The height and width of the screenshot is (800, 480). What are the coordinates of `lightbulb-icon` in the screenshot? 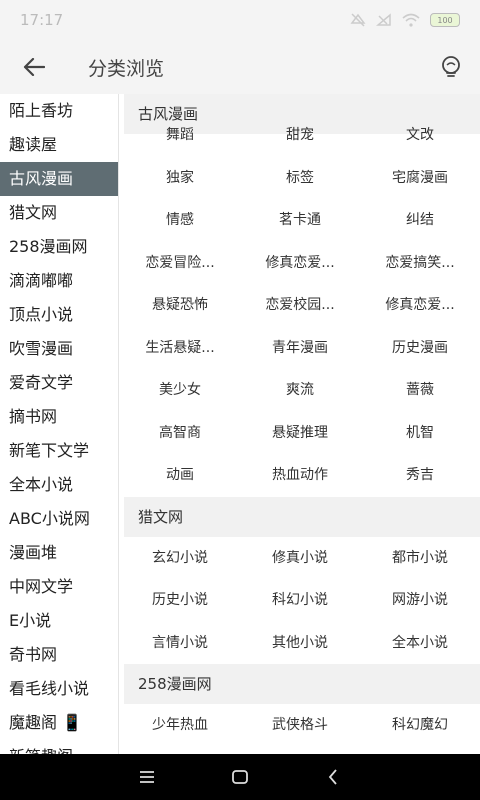 It's located at (451, 67).